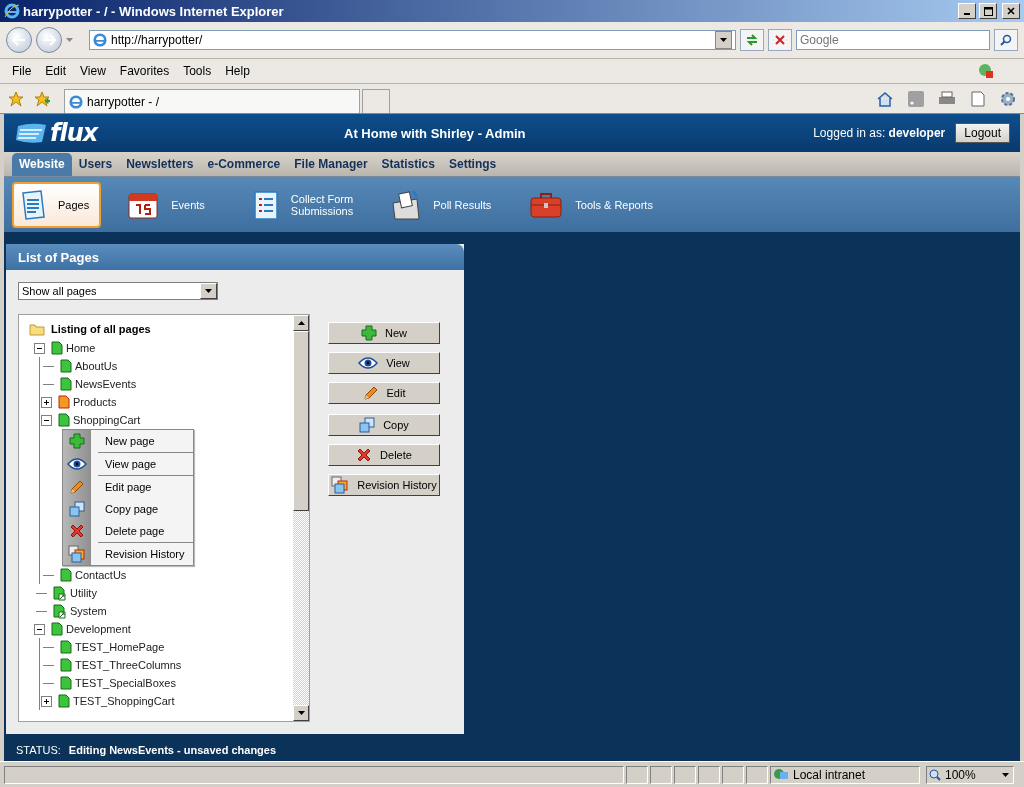  I want to click on refresh-icon, so click(752, 40).